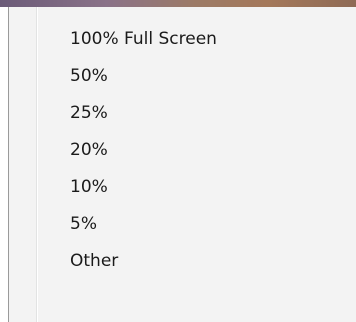  Describe the element at coordinates (182, 261) in the screenshot. I see `menu-item-other: Other` at that location.